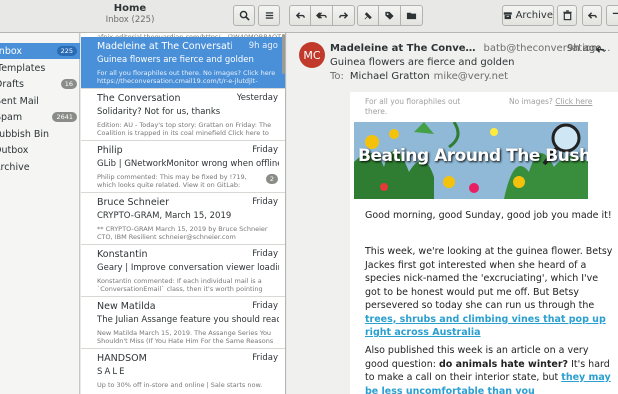  I want to click on message-subject: Solidarity? Not for us, thanks, so click(159, 112).